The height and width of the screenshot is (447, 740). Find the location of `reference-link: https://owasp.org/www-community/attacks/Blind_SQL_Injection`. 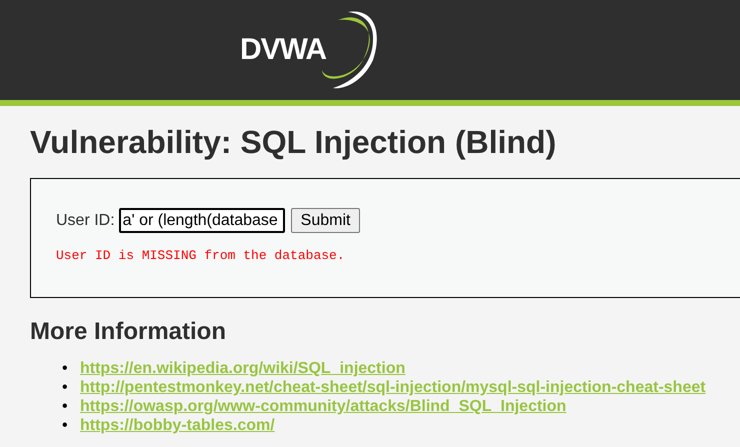

reference-link: https://owasp.org/www-community/attacks/Blind_SQL_Injection is located at coordinates (323, 406).